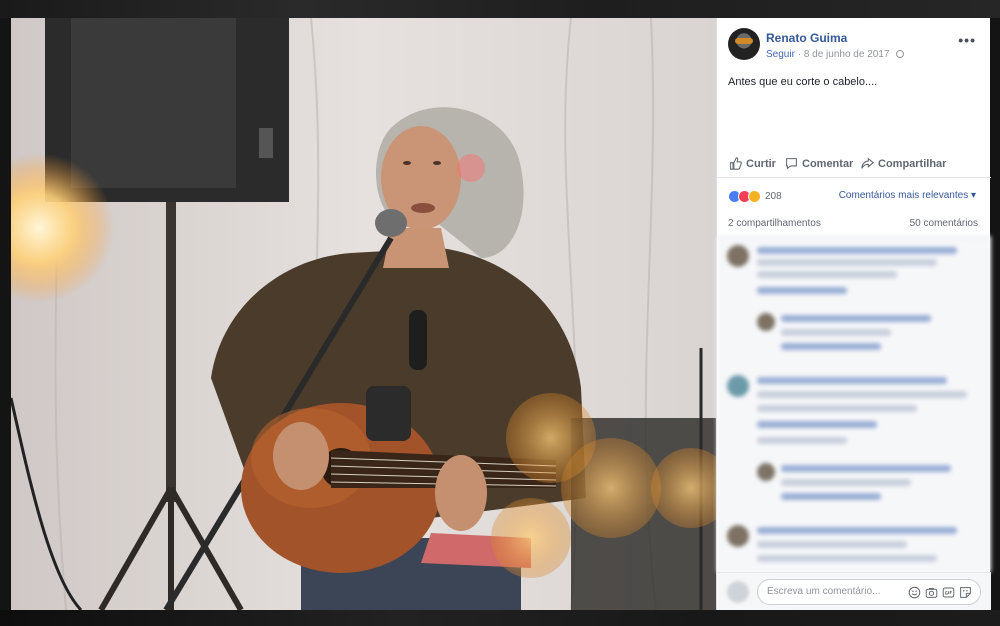 The height and width of the screenshot is (626, 1000). What do you see at coordinates (944, 223) in the screenshot?
I see `comment-count: 50 comentários` at bounding box center [944, 223].